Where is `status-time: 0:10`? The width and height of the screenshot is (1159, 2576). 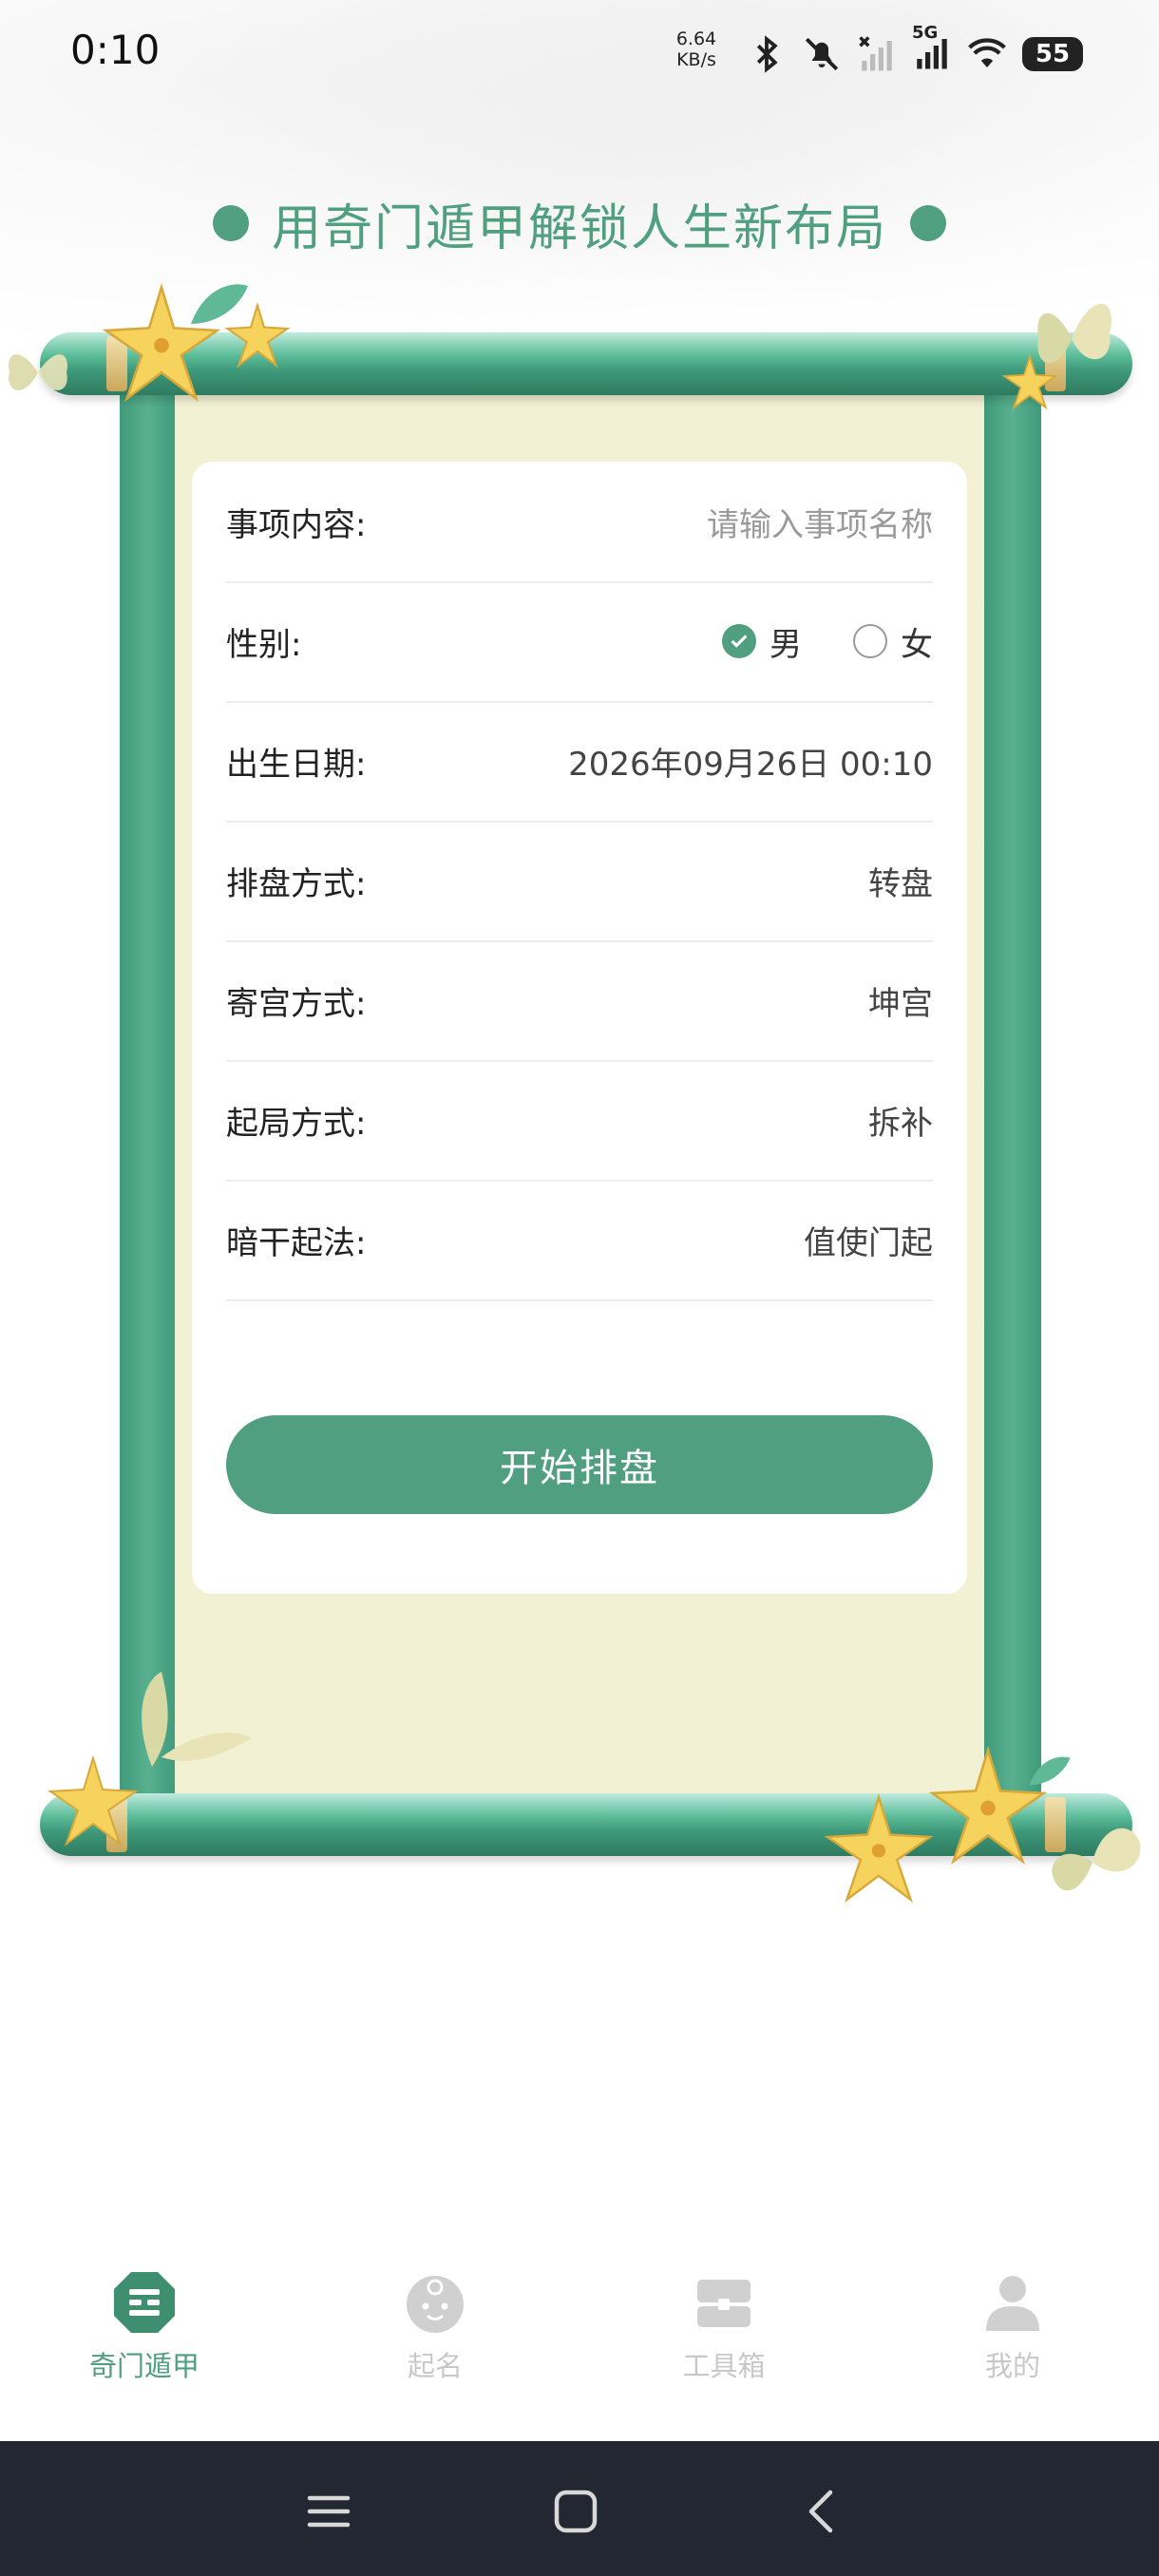 status-time: 0:10 is located at coordinates (115, 50).